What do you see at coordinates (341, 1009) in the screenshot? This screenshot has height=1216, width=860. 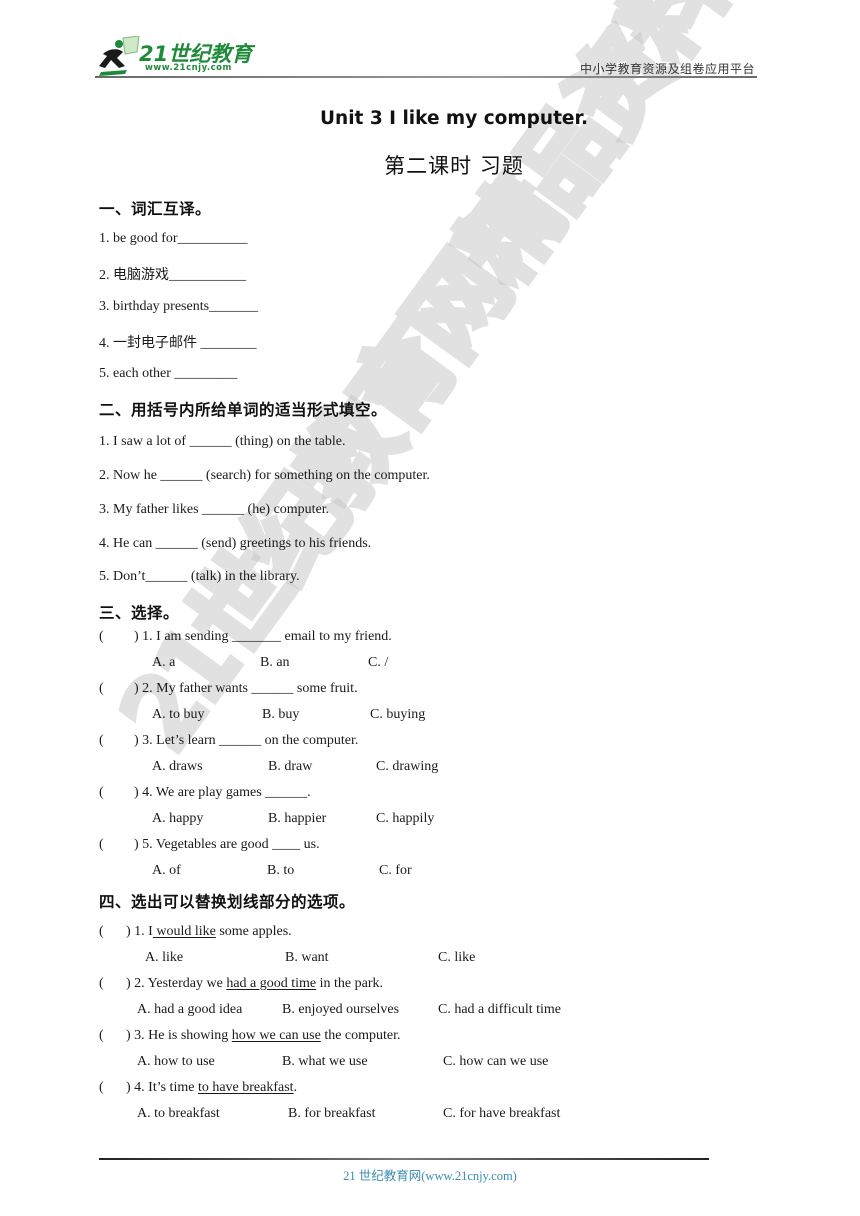 I see `option-b: B. enjoyed ourselves` at bounding box center [341, 1009].